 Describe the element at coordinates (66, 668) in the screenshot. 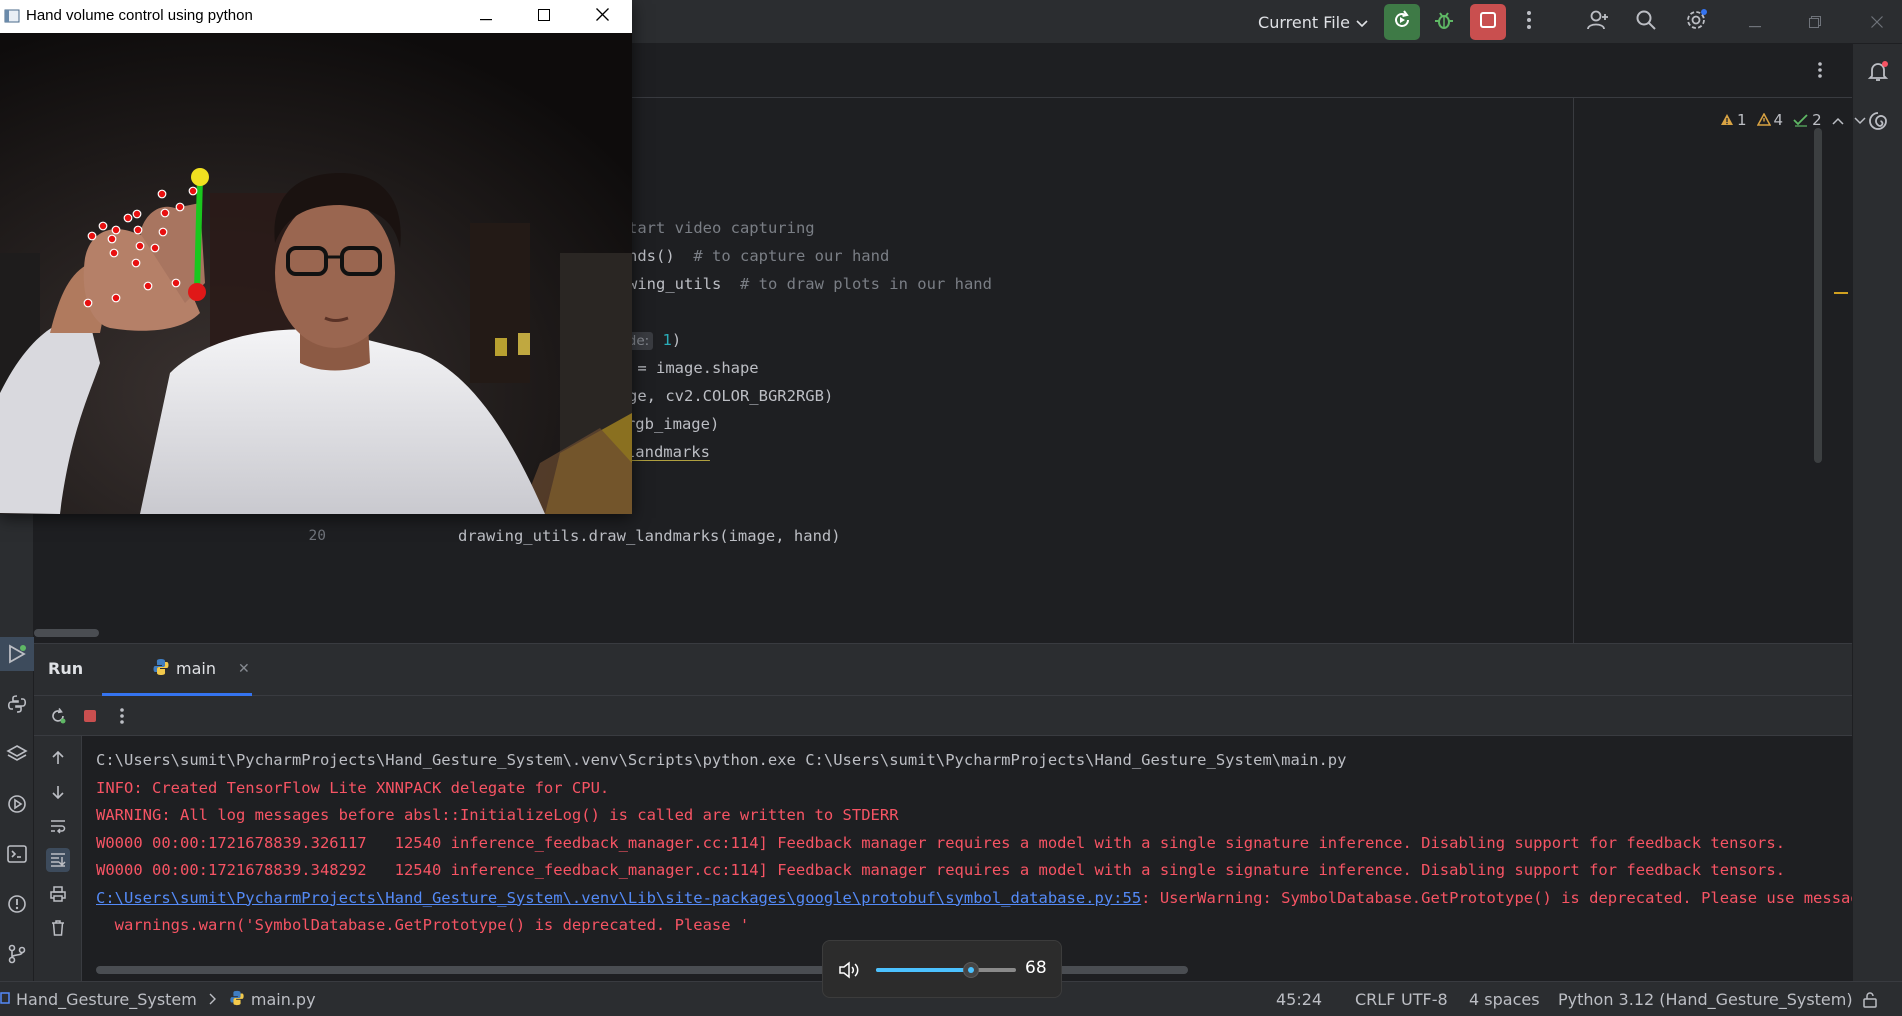

I see `run-panel-title: Run` at that location.